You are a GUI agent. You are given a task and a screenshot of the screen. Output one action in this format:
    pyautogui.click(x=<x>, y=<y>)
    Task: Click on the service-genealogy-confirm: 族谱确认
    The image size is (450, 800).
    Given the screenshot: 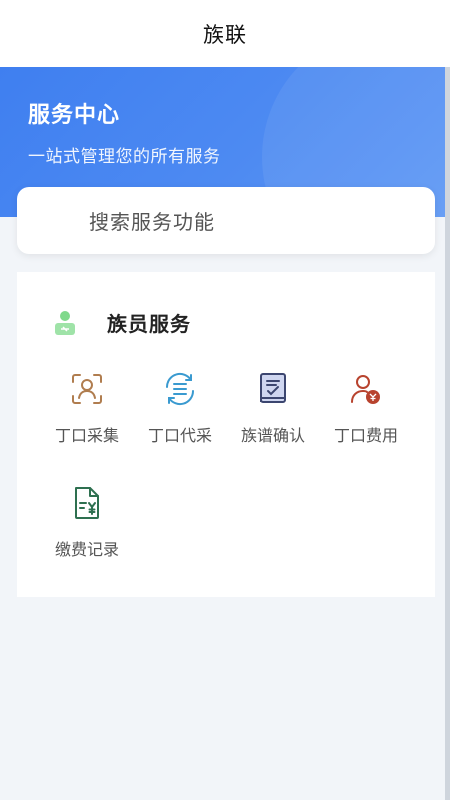 What is the action you would take?
    pyautogui.click(x=273, y=409)
    